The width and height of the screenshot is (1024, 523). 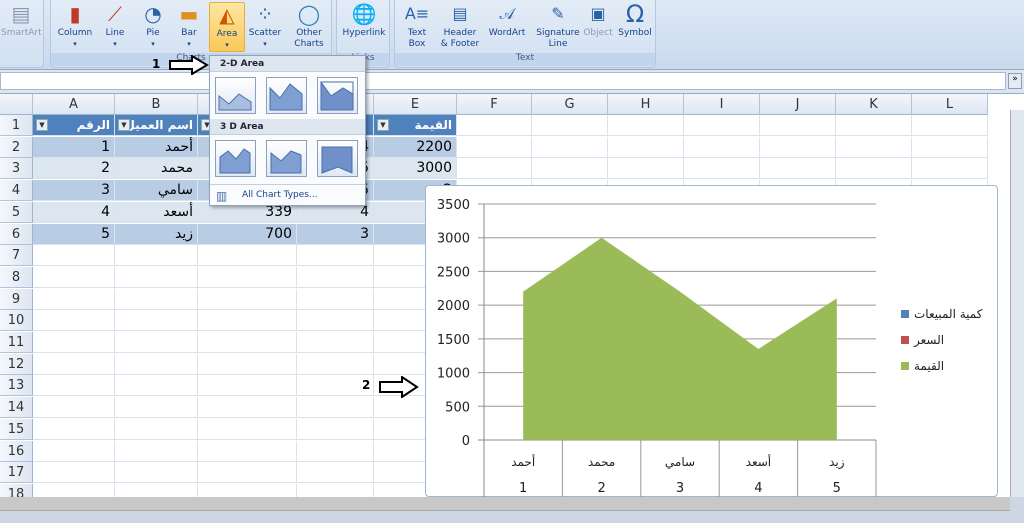 What do you see at coordinates (16, 451) in the screenshot?
I see `row-header-16: 16` at bounding box center [16, 451].